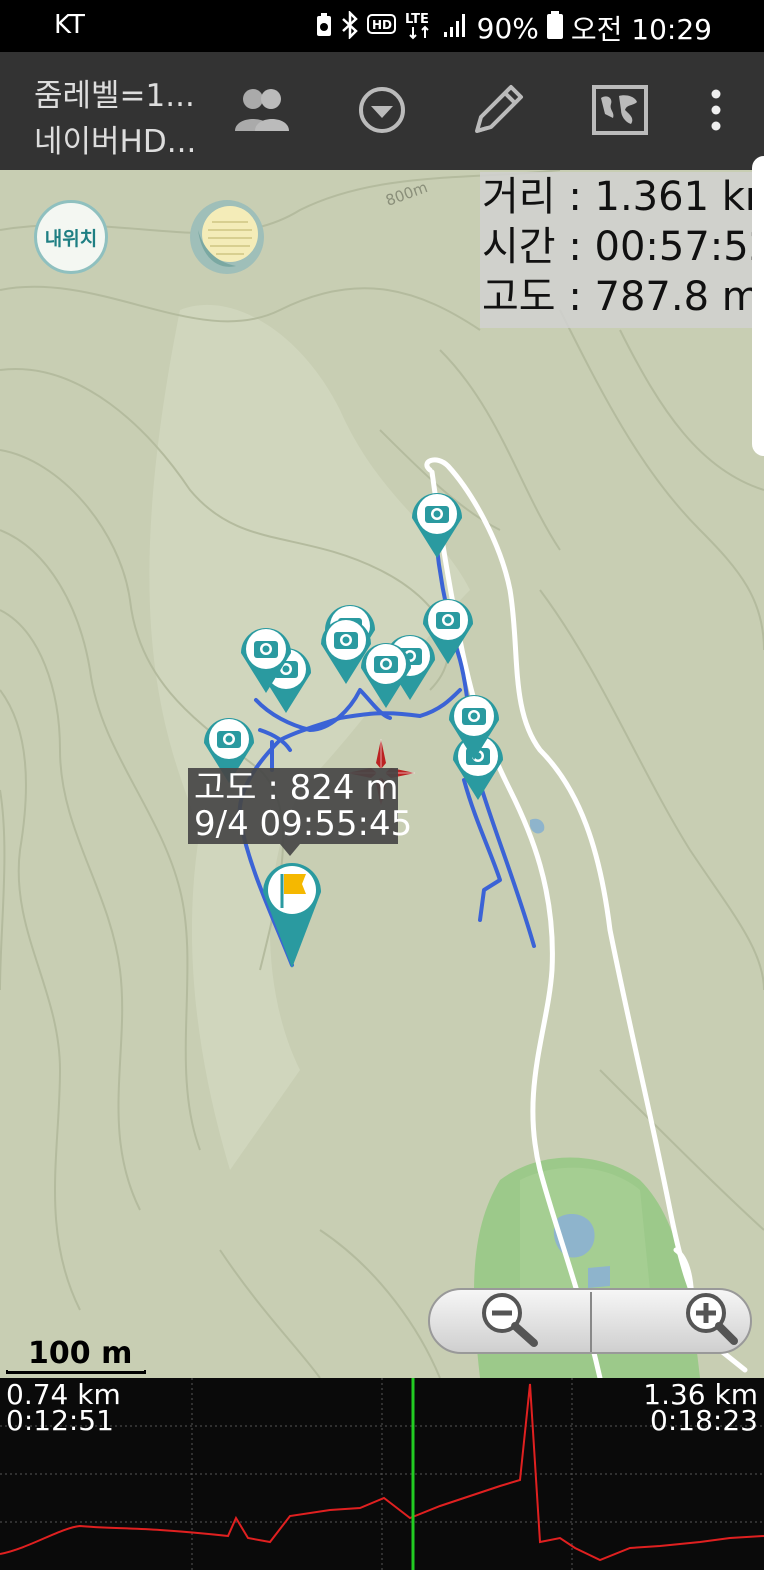 This screenshot has width=764, height=1570. I want to click on zoom-control, so click(590, 1321).